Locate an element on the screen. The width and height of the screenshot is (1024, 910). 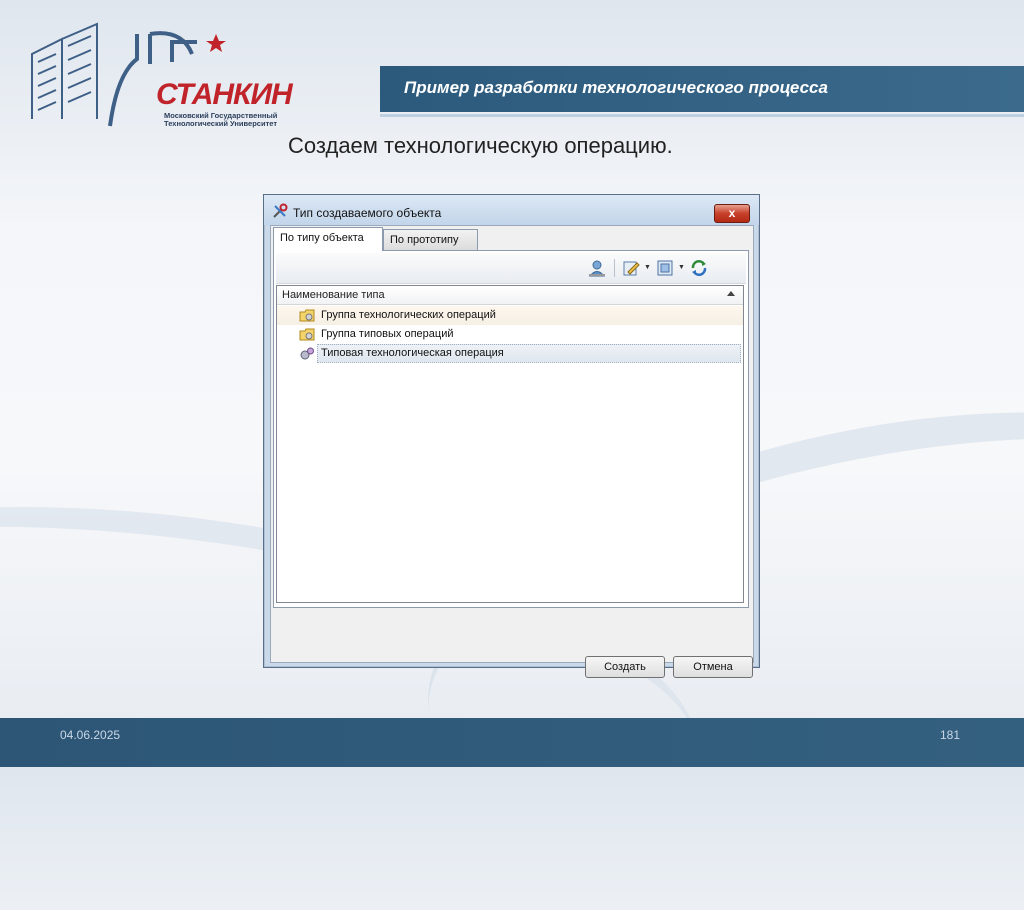
logo-text: СТАНКИН is located at coordinates (224, 94).